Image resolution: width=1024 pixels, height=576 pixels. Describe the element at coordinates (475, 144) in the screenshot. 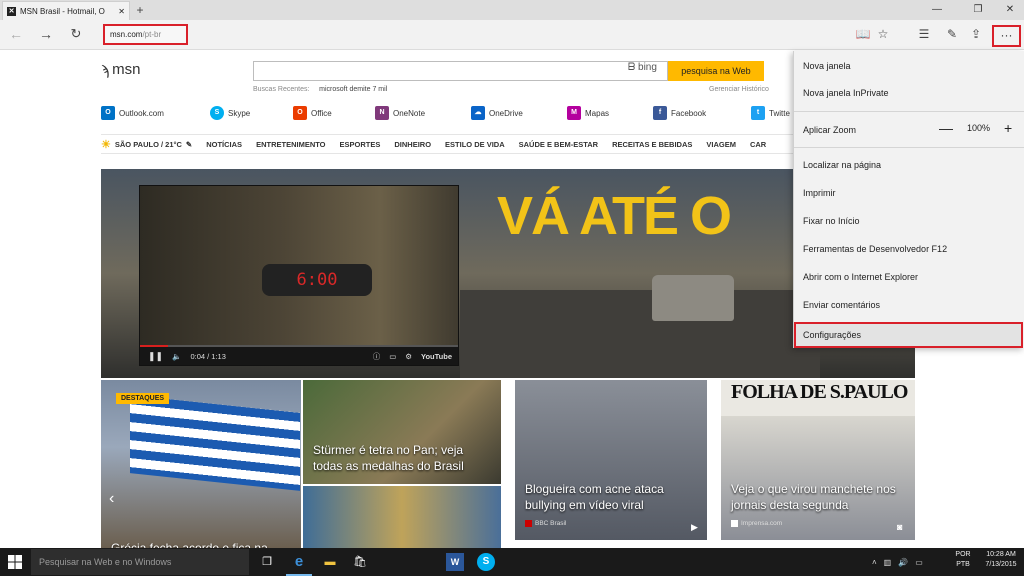

I see `category-link: ESTILO DE VIDA` at that location.